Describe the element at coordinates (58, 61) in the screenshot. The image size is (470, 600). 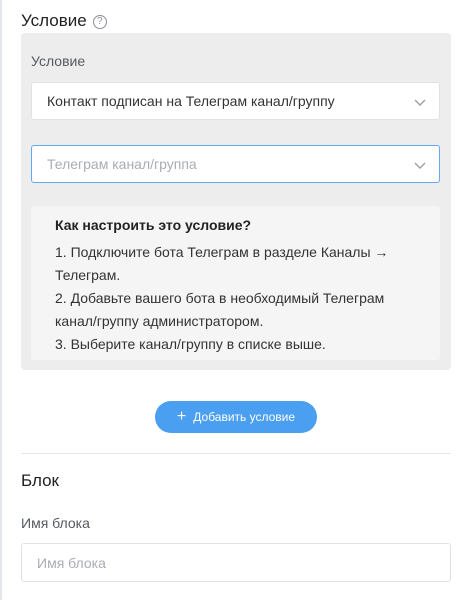
I see `condition-label: Условие` at that location.